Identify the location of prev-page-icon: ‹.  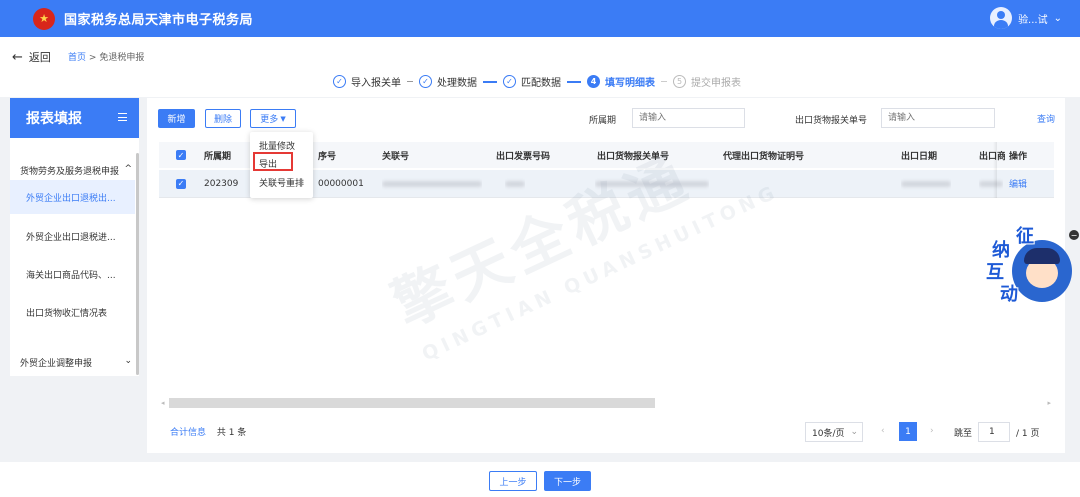
(883, 431).